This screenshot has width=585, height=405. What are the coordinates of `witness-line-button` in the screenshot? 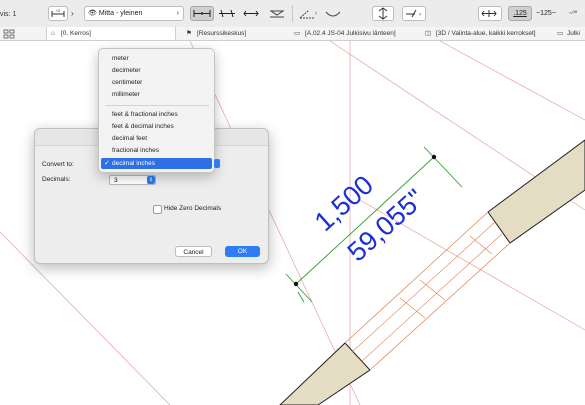 It's located at (490, 13).